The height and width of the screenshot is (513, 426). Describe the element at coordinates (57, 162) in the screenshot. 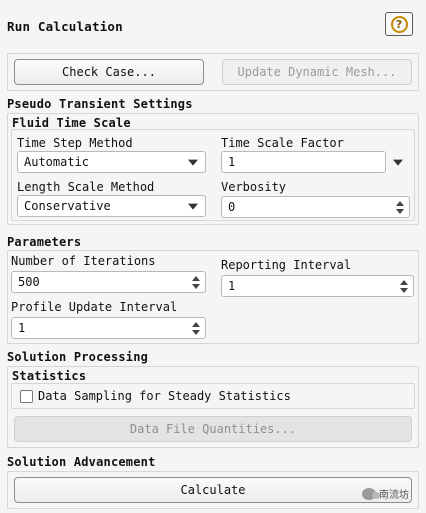

I see `time-step-method-value: Automatic` at that location.